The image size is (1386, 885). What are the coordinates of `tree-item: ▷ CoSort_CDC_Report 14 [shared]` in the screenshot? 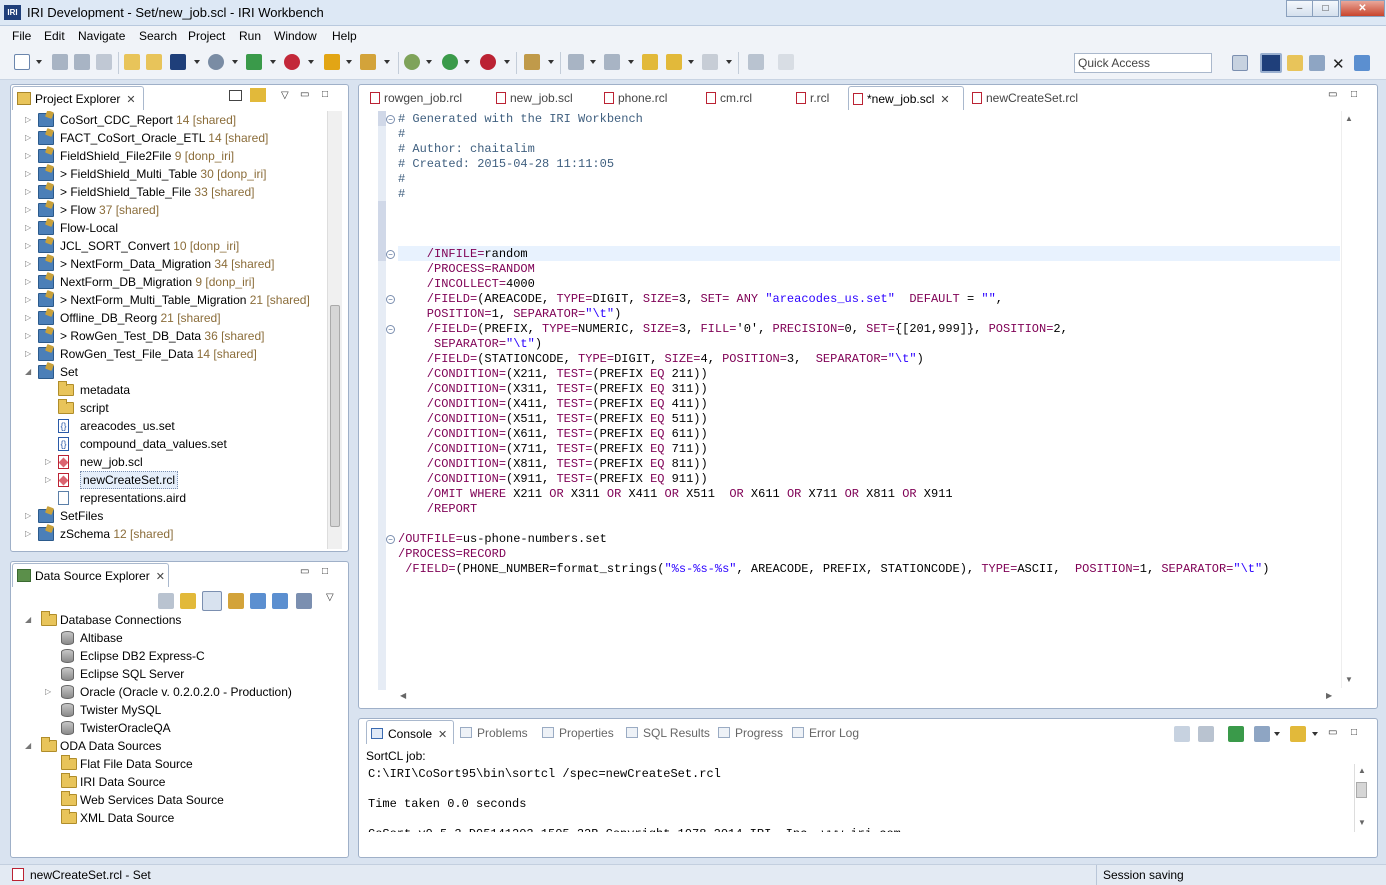 It's located at (169, 120).